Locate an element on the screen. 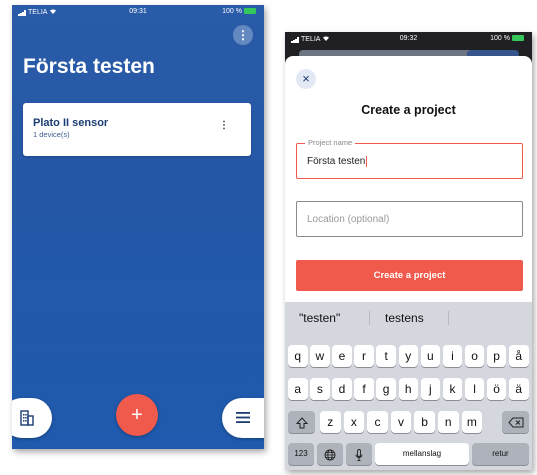  globe-key is located at coordinates (330, 454).